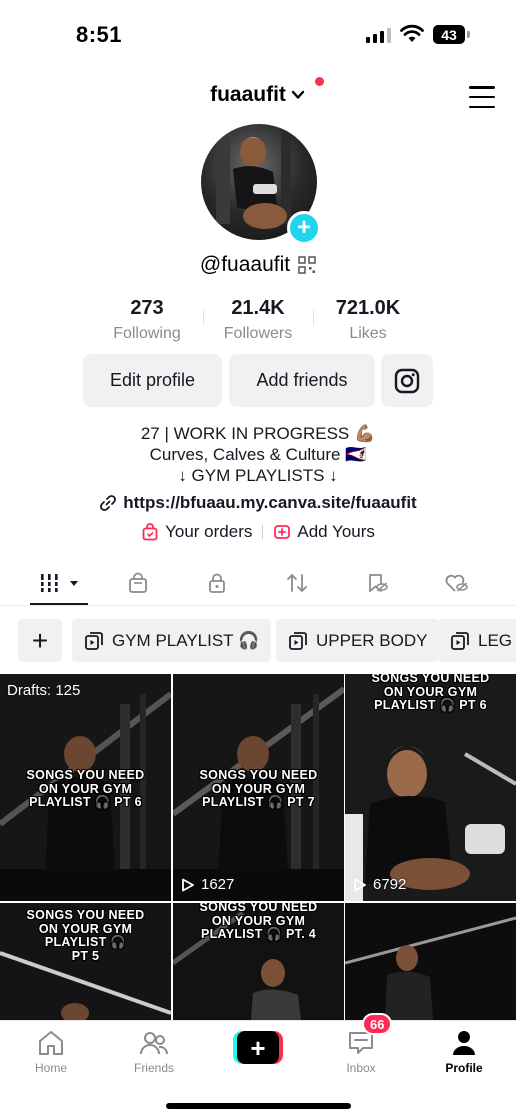 This screenshot has width=516, height=1119. What do you see at coordinates (336, 531) in the screenshot?
I see `add-yours-label: Add Yours` at bounding box center [336, 531].